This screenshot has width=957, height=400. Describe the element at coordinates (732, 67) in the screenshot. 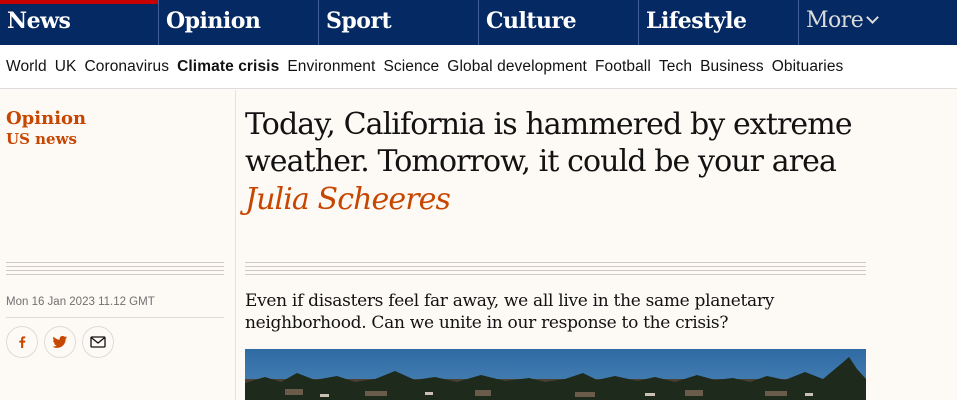

I see `subnav-item-business: Business` at that location.